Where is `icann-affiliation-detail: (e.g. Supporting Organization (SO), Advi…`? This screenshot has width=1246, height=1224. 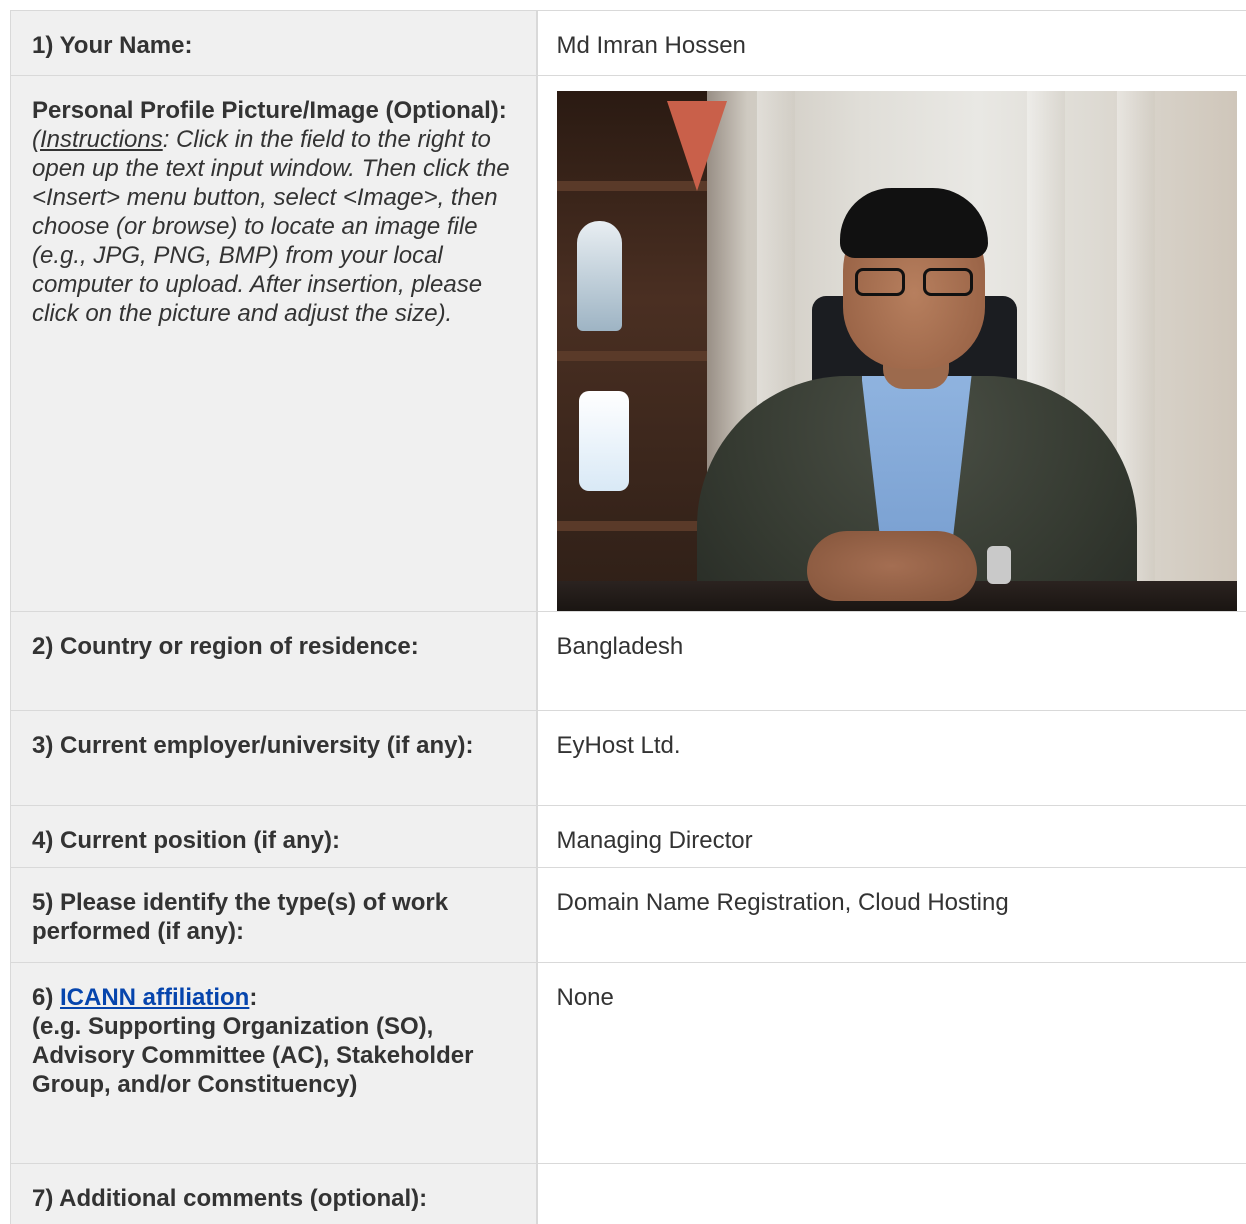
icann-affiliation-detail: (e.g. Supporting Organization (SO), Advi… is located at coordinates (252, 1055).